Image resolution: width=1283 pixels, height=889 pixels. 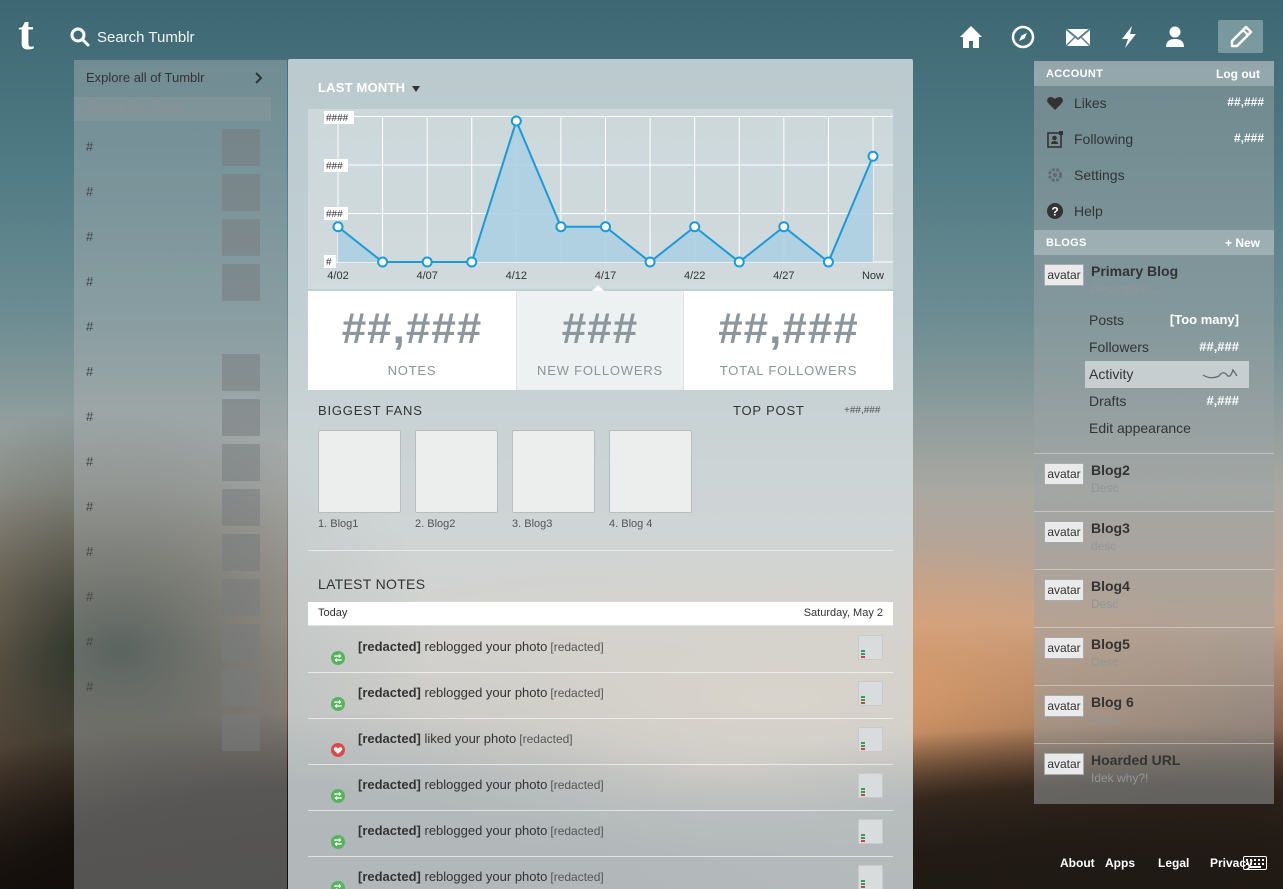 What do you see at coordinates (600, 340) in the screenshot?
I see `stat-new-followers: ### NEW FOLLOWERS` at bounding box center [600, 340].